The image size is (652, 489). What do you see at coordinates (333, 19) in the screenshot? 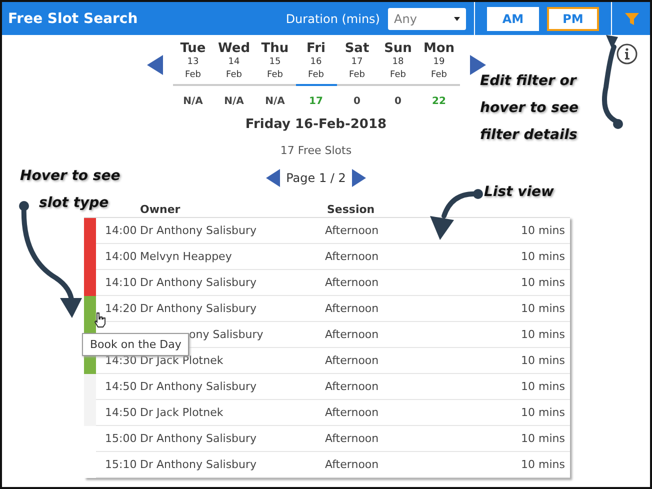
I see `duration-label: Duration (mins)` at bounding box center [333, 19].